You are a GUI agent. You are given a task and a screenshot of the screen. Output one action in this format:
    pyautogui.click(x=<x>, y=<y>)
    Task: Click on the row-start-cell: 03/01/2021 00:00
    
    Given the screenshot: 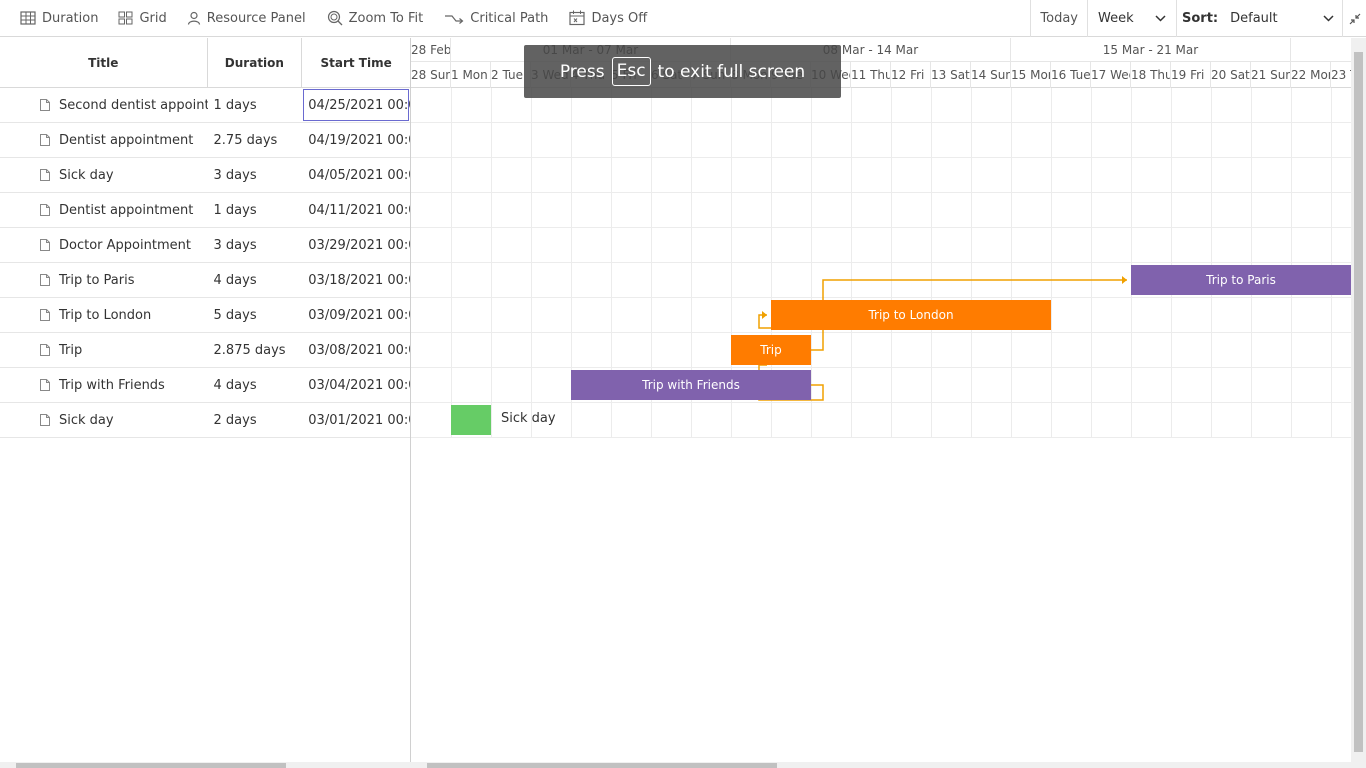 What is the action you would take?
    pyautogui.click(x=356, y=420)
    